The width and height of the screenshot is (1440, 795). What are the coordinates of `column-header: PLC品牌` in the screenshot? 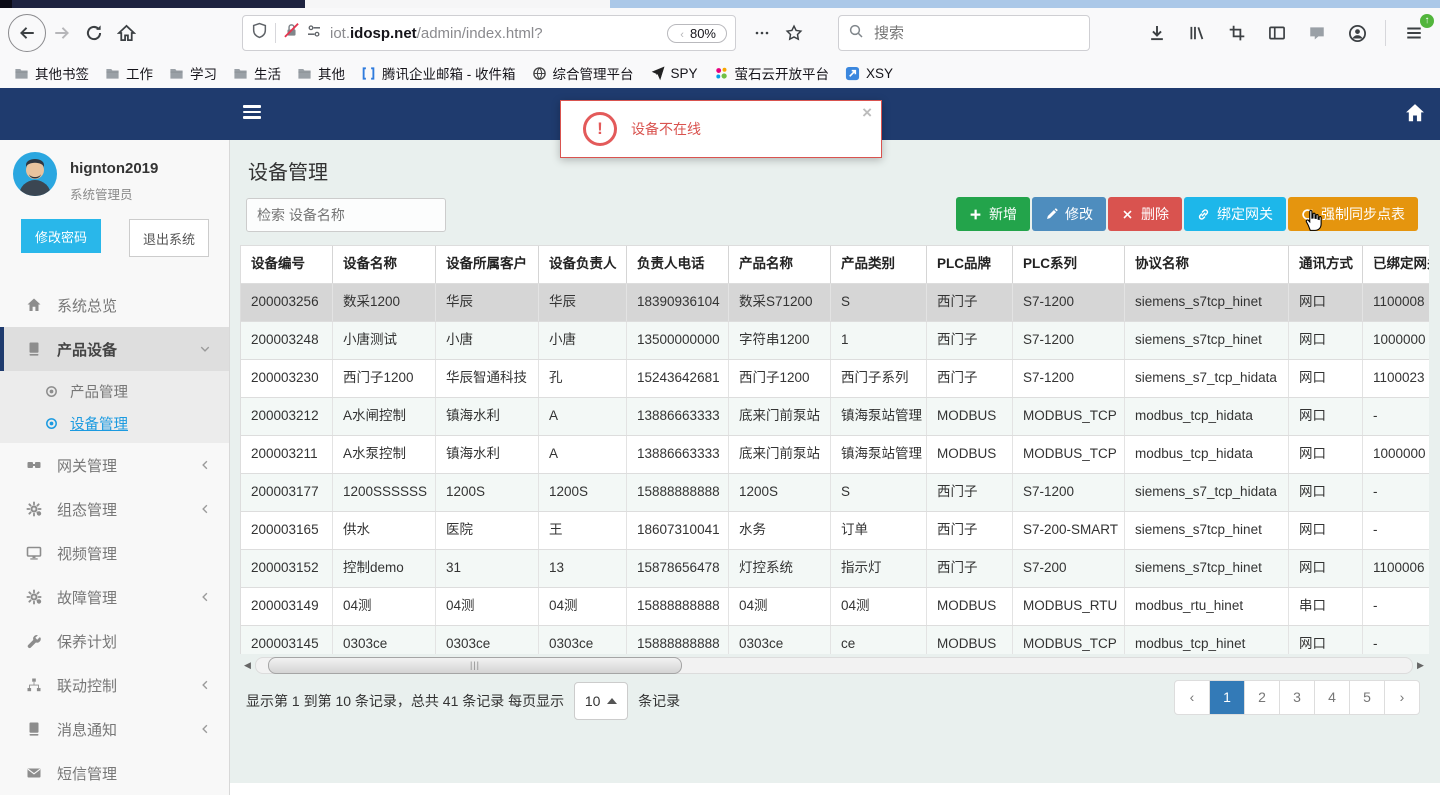 It's located at (970, 264).